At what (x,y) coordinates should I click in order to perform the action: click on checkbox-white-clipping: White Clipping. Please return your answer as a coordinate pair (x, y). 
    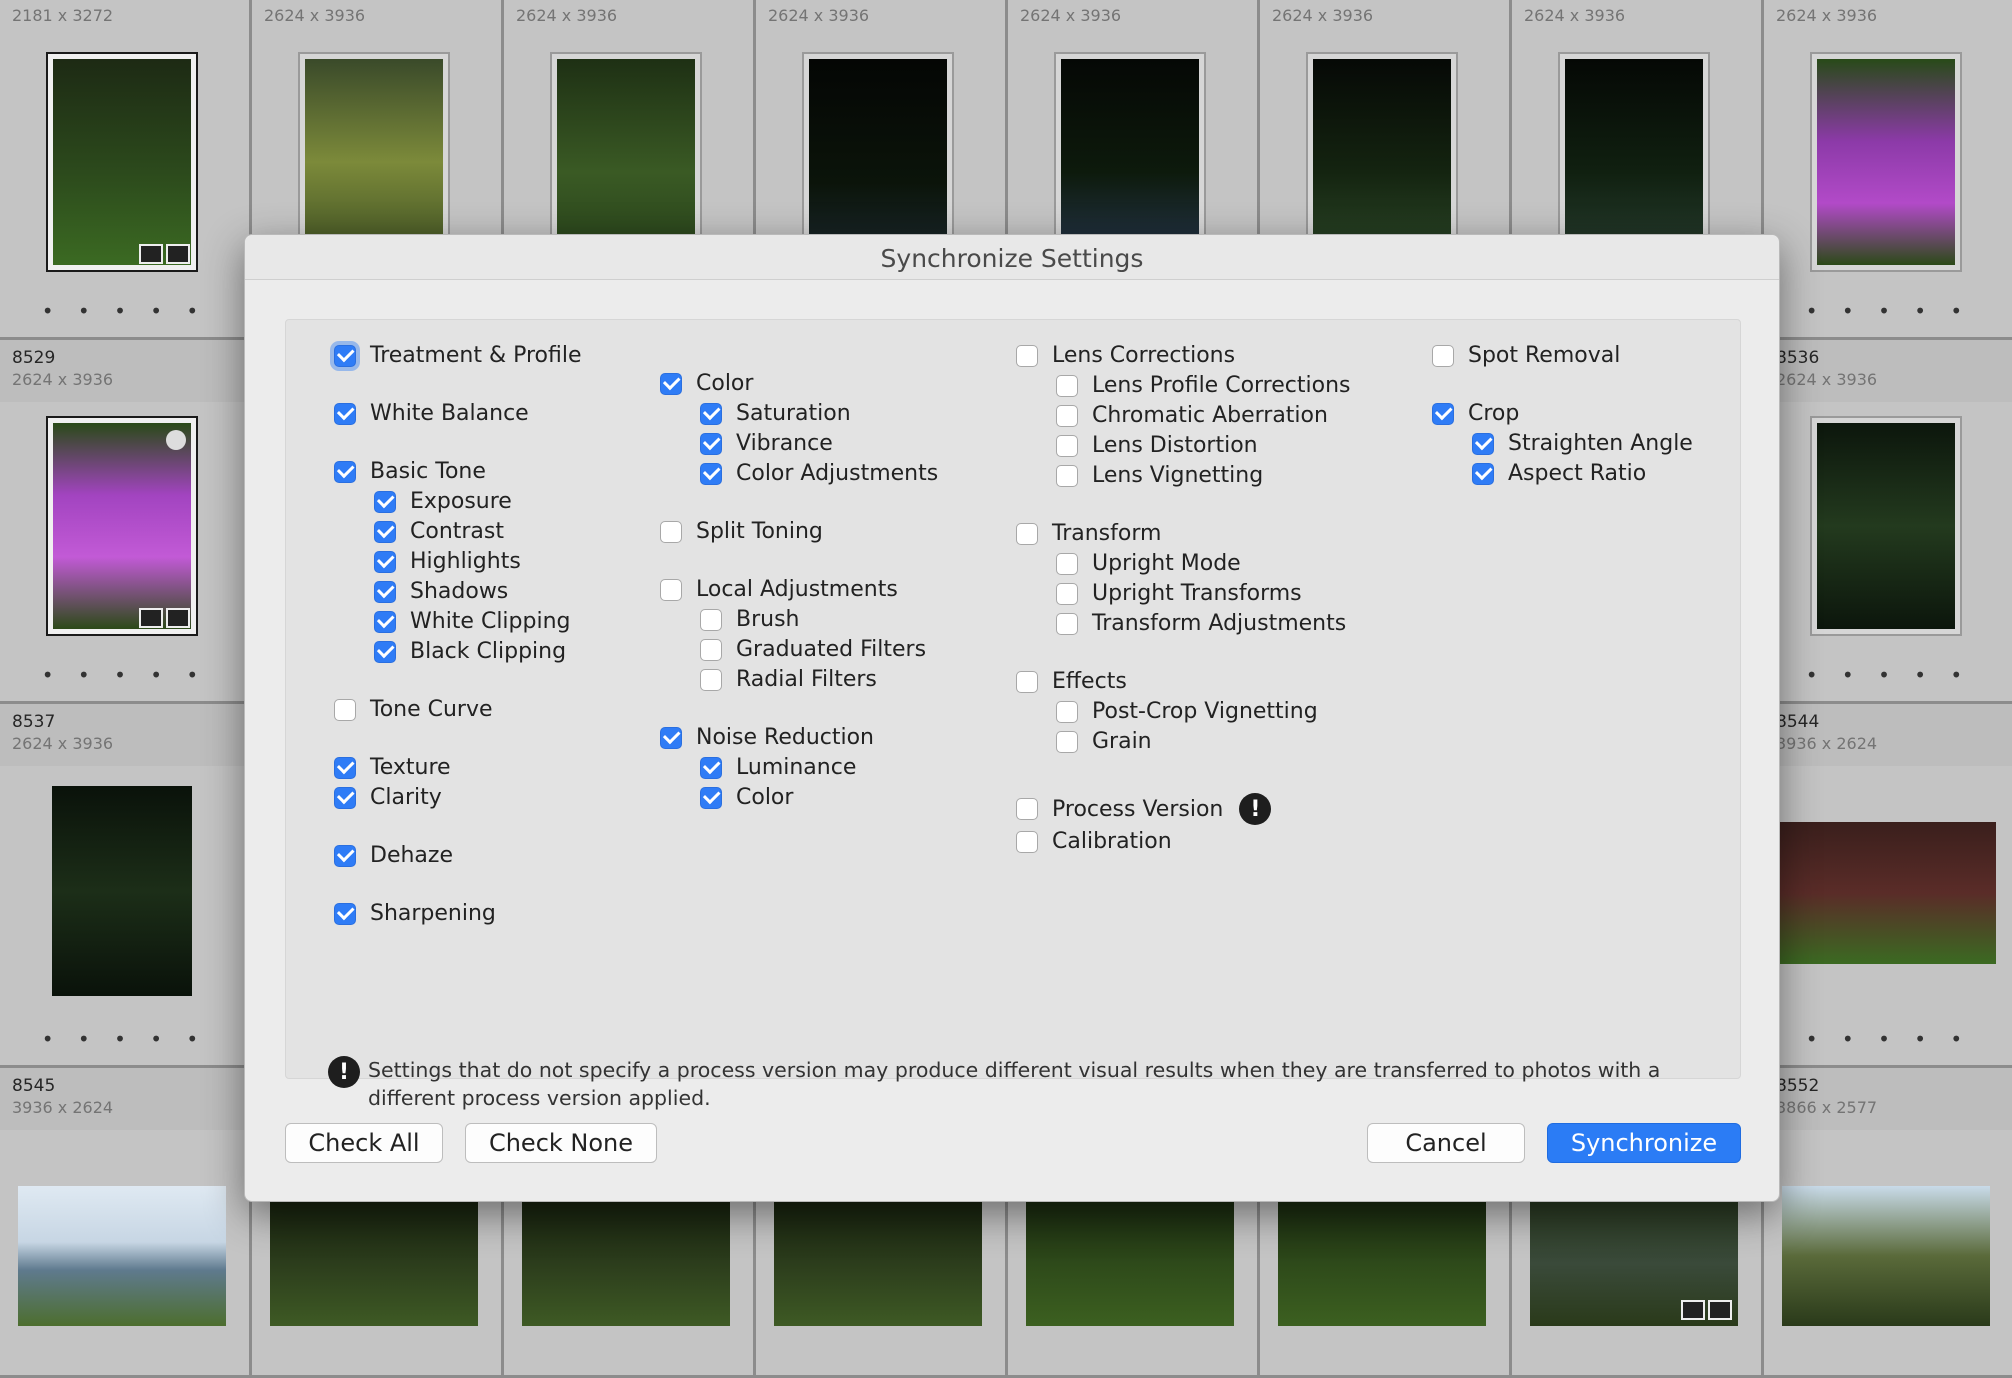
    Looking at the image, I should click on (472, 621).